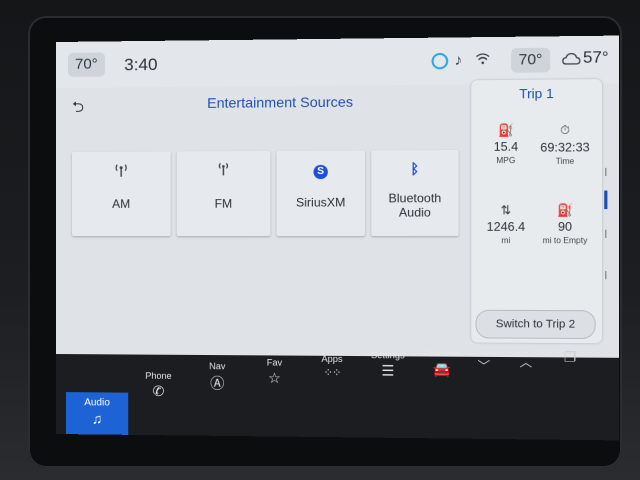  Describe the element at coordinates (415, 168) in the screenshot. I see `bluetooth-icon: ᛒ` at that location.